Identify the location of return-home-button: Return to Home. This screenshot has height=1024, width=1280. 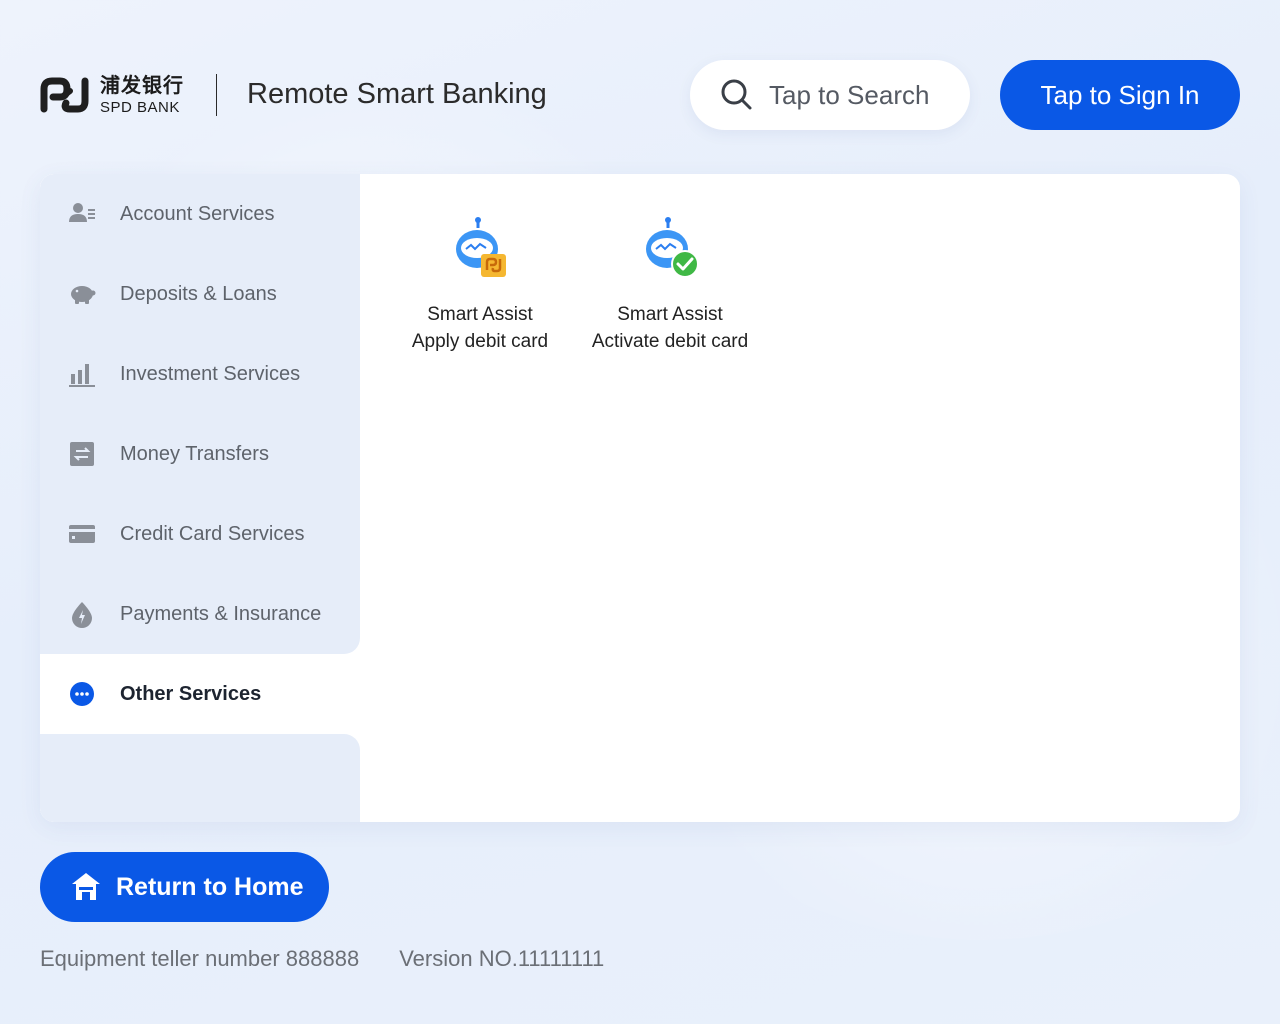
(184, 887).